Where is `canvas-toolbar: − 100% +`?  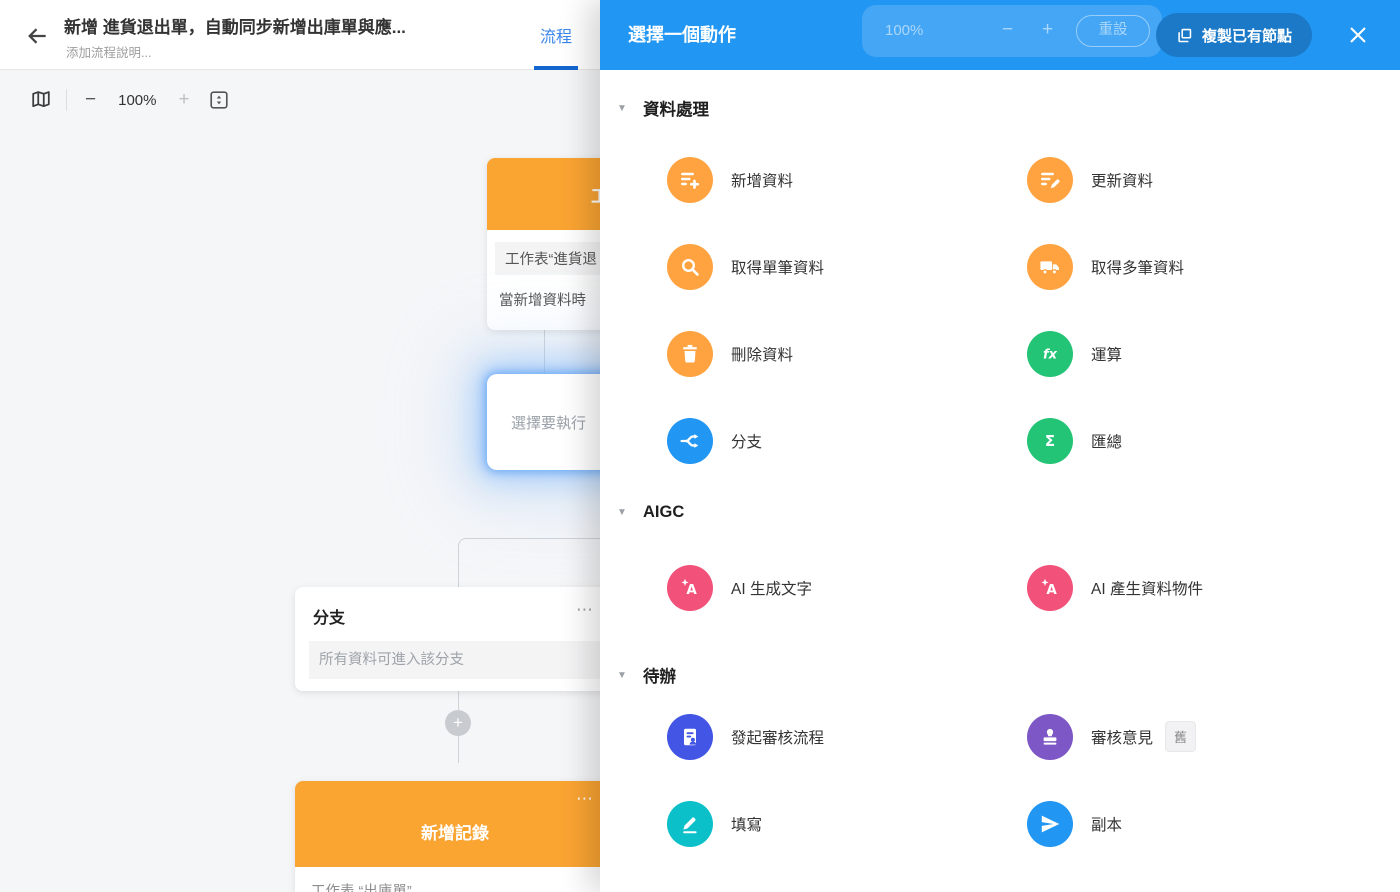
canvas-toolbar: − 100% + is located at coordinates (130, 100).